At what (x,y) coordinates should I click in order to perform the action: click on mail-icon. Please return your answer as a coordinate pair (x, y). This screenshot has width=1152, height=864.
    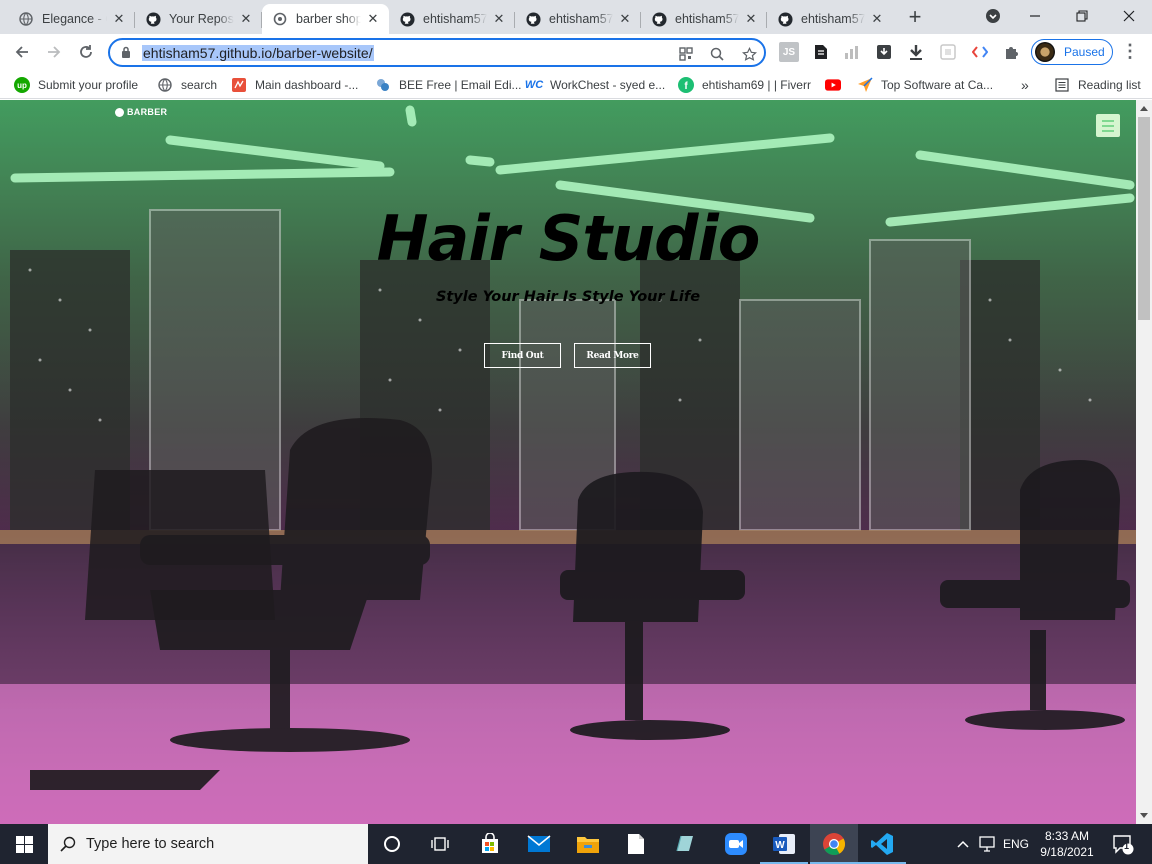
    Looking at the image, I should click on (539, 844).